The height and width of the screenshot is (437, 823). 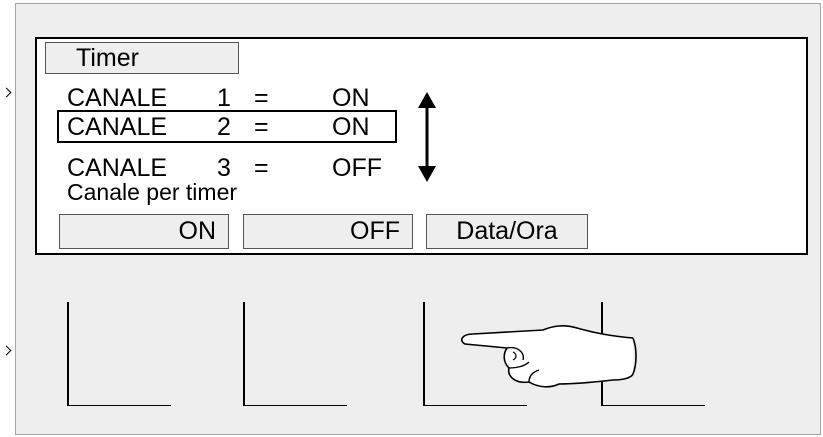 What do you see at coordinates (357, 168) in the screenshot?
I see `channel-state: OFF` at bounding box center [357, 168].